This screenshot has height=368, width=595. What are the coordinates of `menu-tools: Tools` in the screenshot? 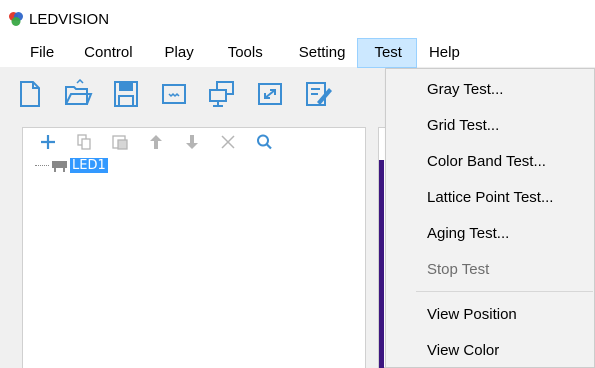 It's located at (252, 53).